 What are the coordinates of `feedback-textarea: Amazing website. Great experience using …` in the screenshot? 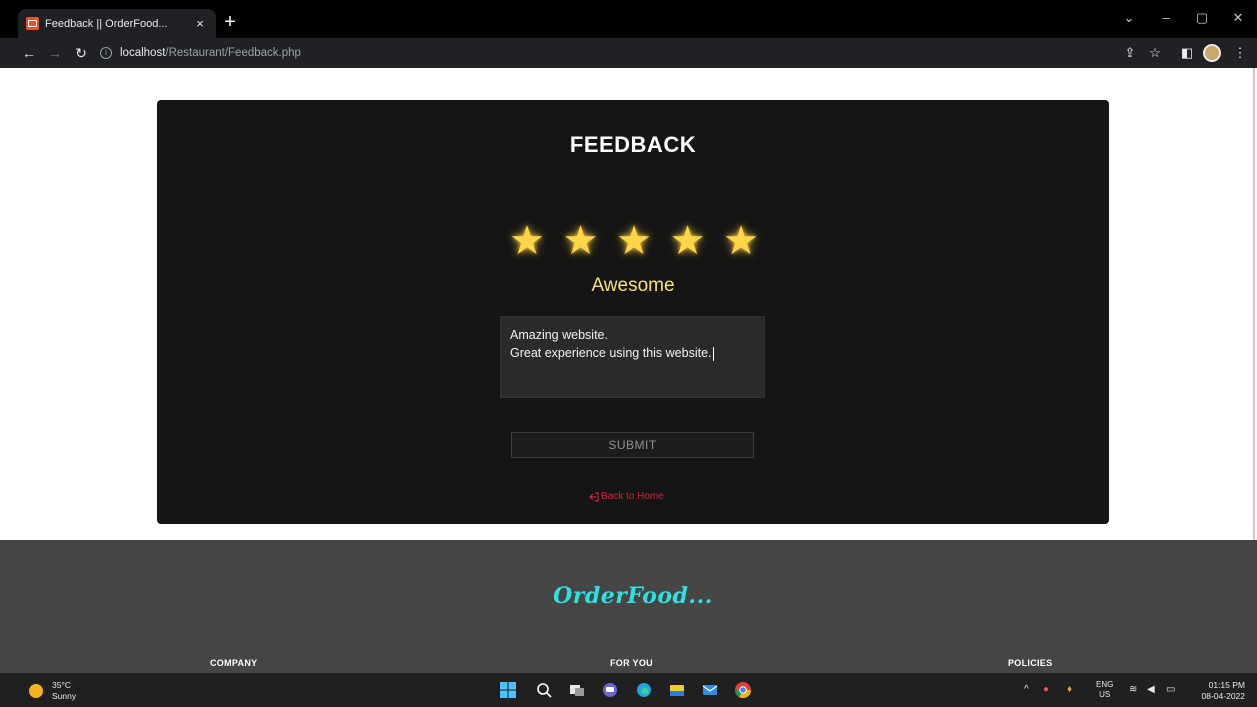 It's located at (632, 357).